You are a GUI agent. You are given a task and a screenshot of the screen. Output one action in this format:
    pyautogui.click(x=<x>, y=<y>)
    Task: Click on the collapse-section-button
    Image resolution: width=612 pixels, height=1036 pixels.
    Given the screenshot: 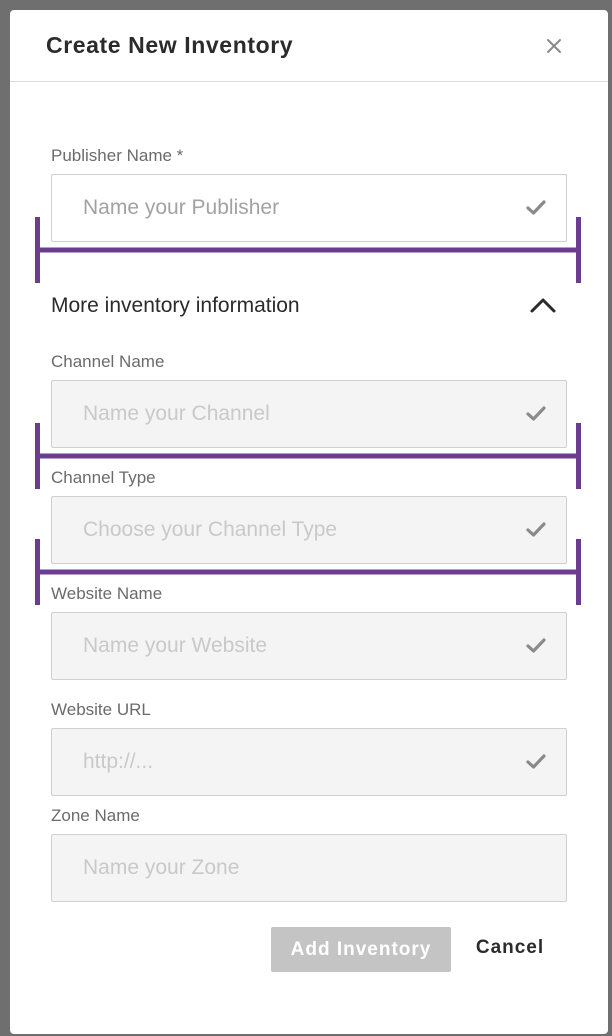 What is the action you would take?
    pyautogui.click(x=543, y=306)
    